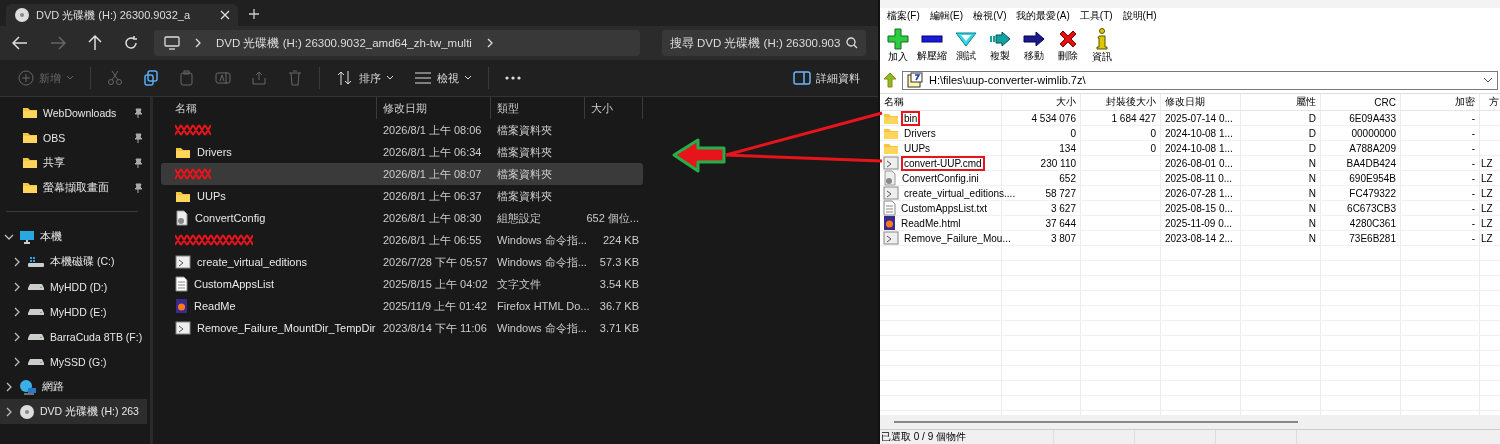 This screenshot has height=444, width=1500. What do you see at coordinates (990, 16) in the screenshot?
I see `menu-item: 檢視(V)` at bounding box center [990, 16].